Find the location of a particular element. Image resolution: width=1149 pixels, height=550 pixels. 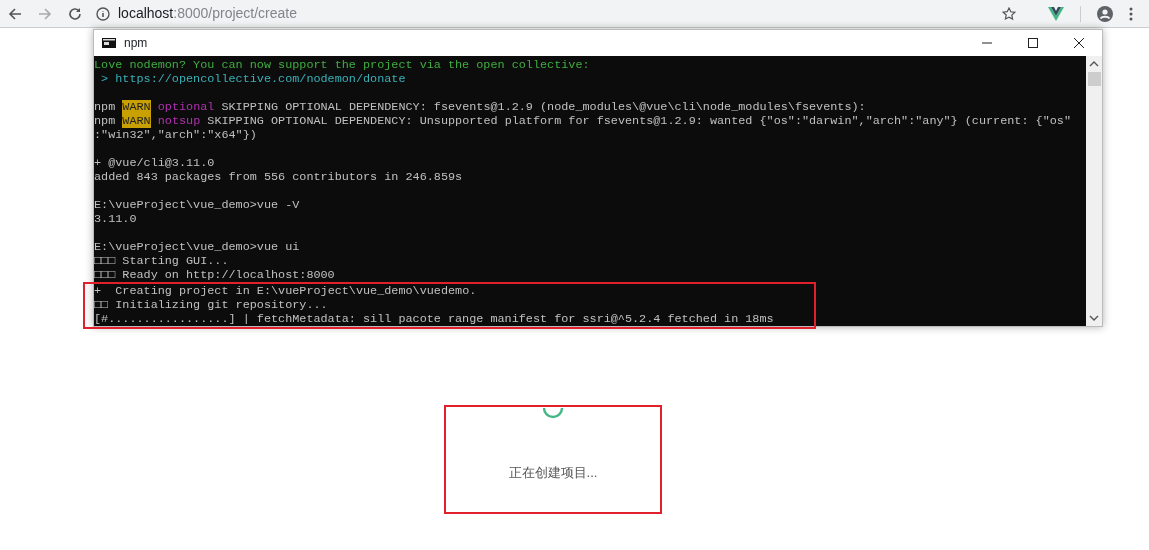

terminal-line: Love nodemon? You can now support the project via the open collective: is located at coordinates (342, 65).